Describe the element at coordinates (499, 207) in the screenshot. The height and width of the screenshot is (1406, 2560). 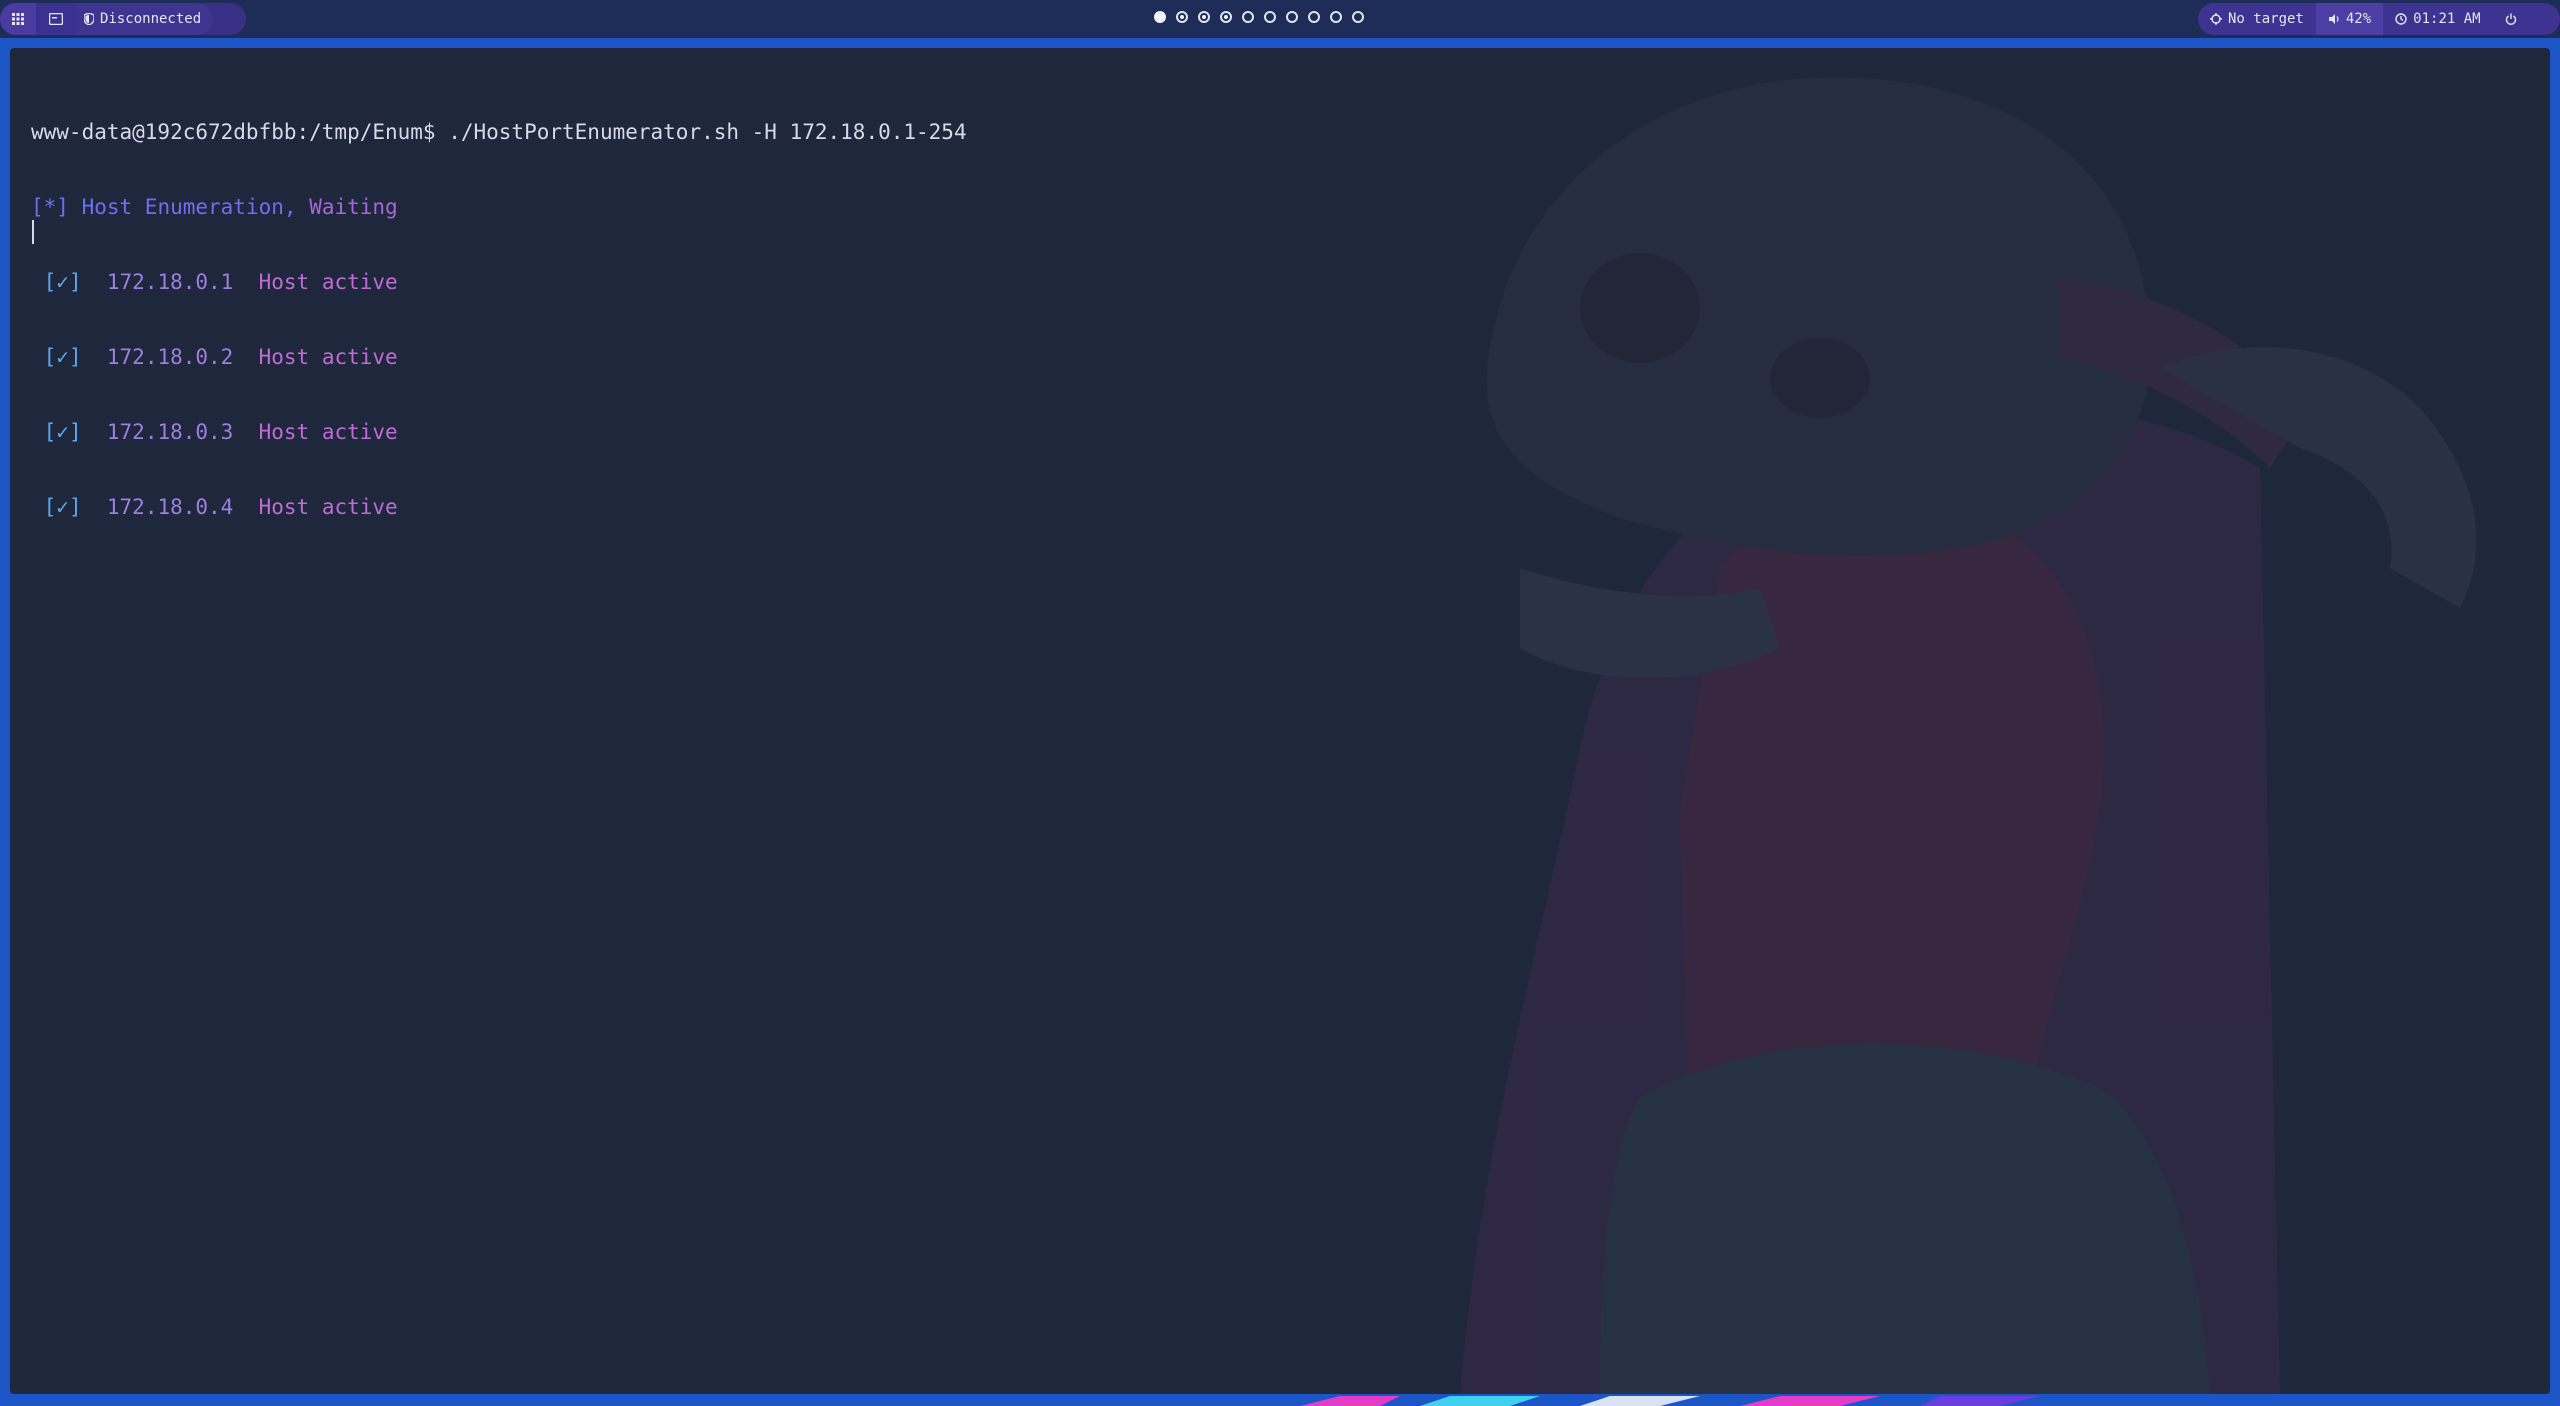
I see `info-line: [*] Host Enumeration, Waiting` at that location.